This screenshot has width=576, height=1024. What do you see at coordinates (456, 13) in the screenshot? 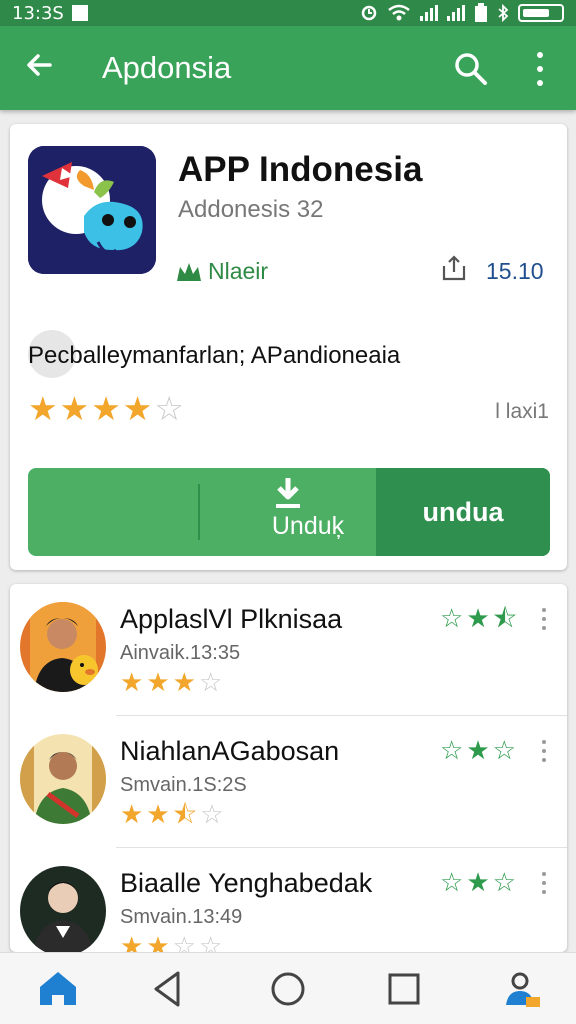
I see `signal-2-icon` at bounding box center [456, 13].